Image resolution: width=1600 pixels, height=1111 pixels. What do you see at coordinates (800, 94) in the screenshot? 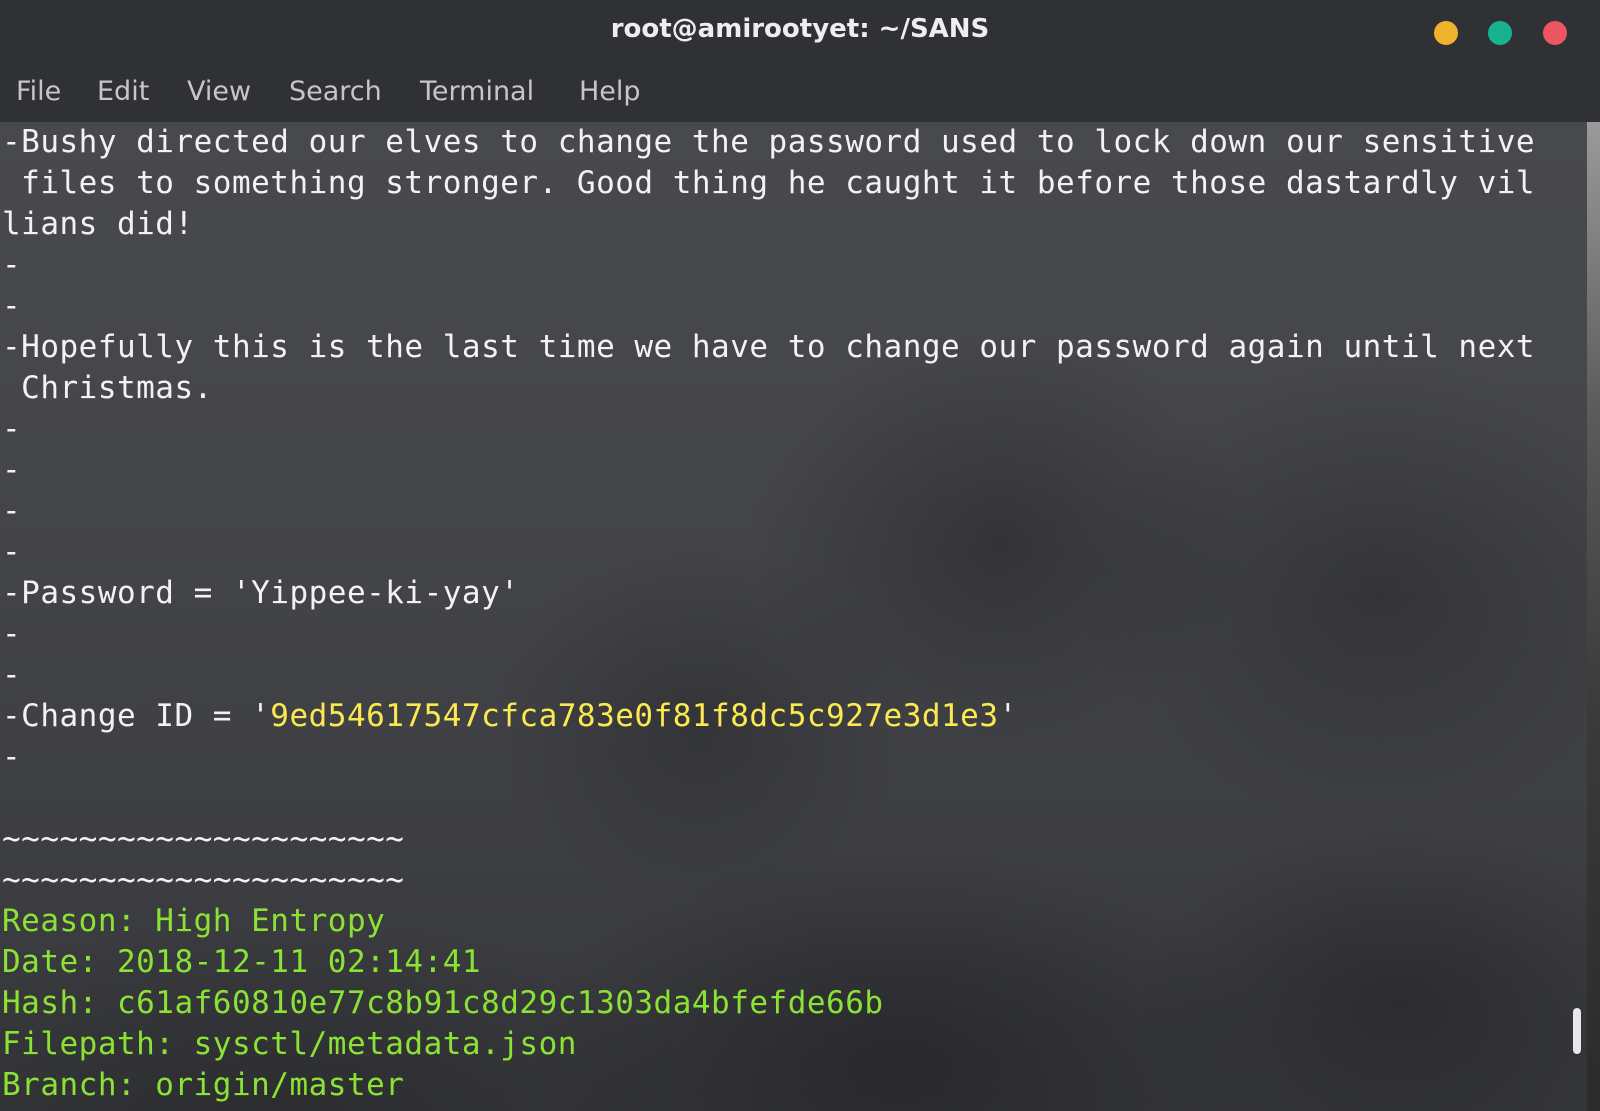
I see `menu-bar: File Edit View Search Terminal Help` at bounding box center [800, 94].